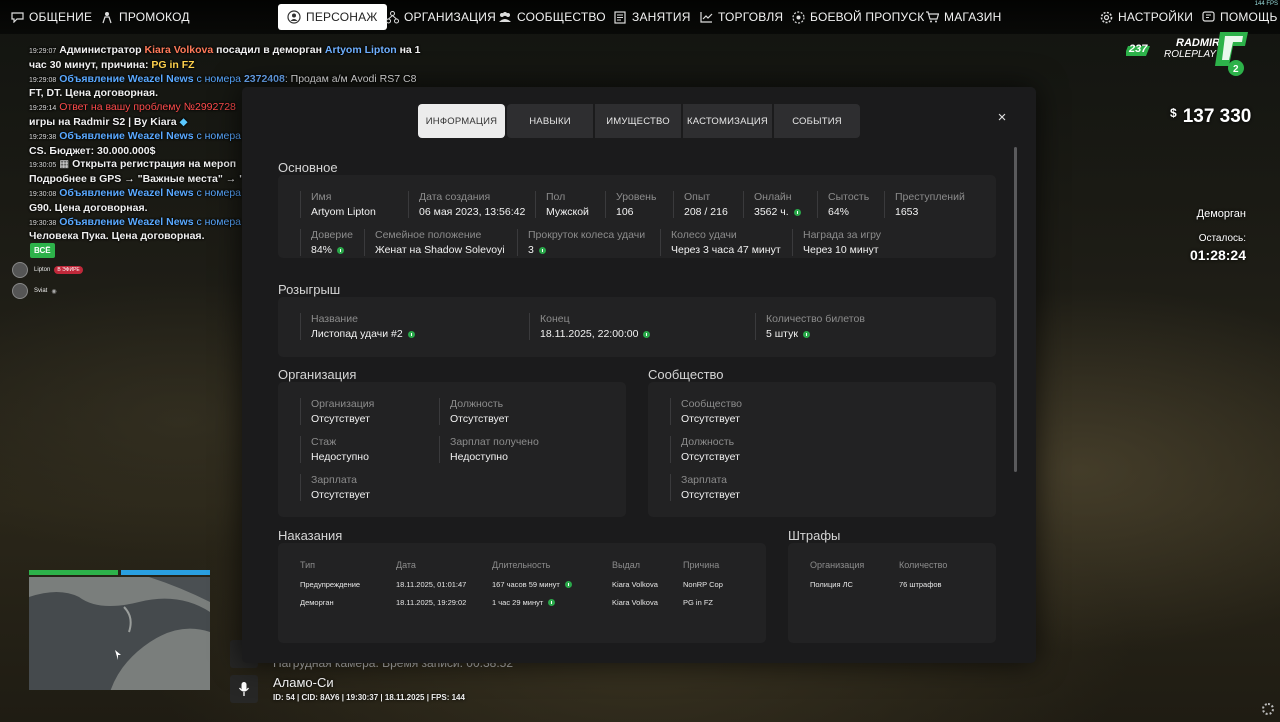 The width and height of the screenshot is (1280, 722). Describe the element at coordinates (720, 242) in the screenshot. I see `field-wheel-timer: Колесо удачи Через 3 часа 47 минут` at that location.